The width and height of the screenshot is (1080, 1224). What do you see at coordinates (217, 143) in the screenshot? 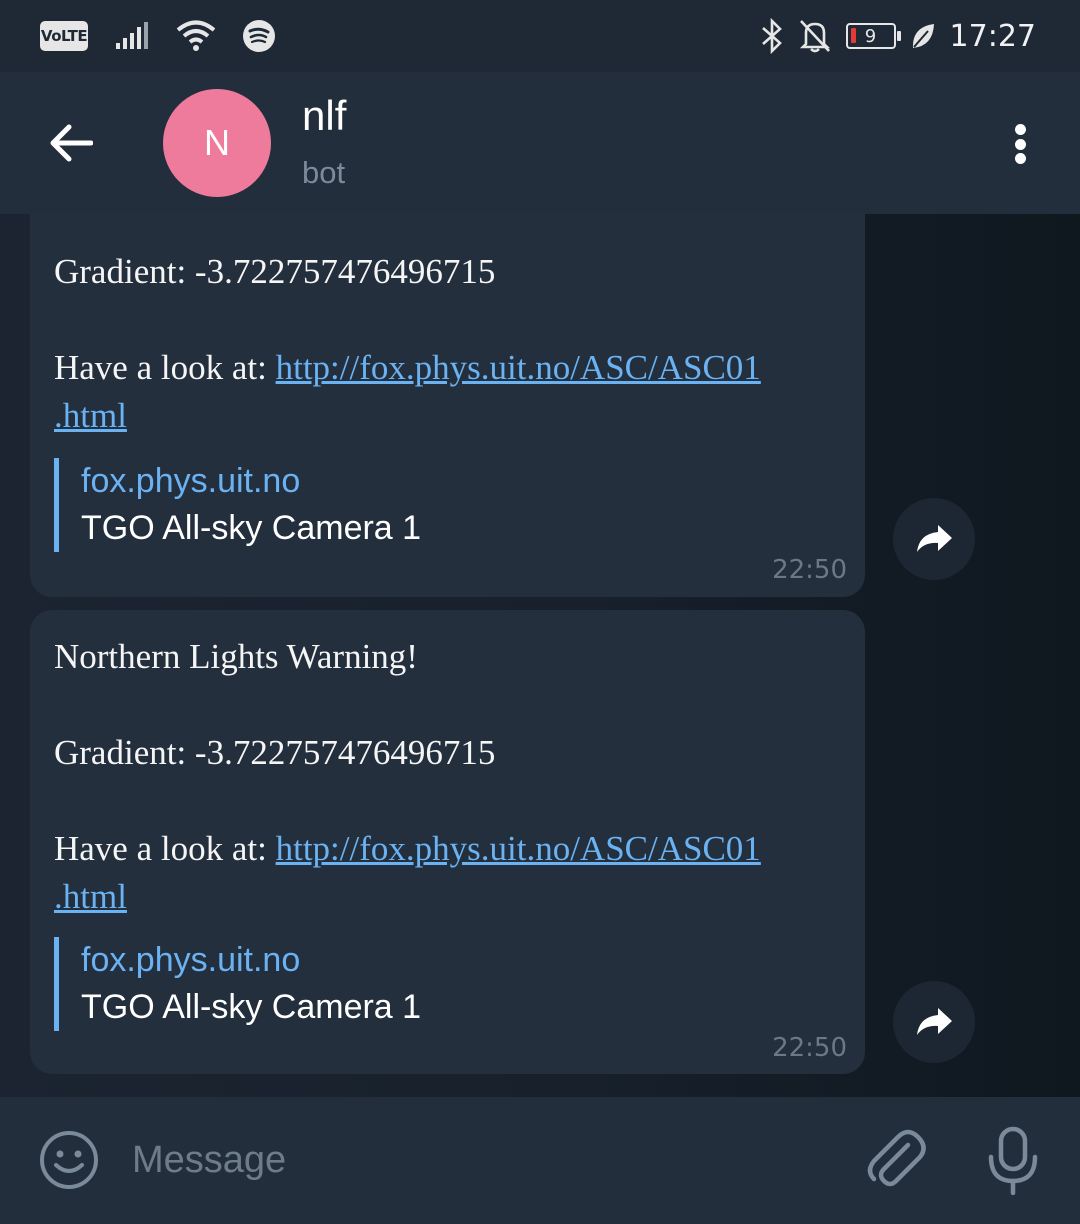
I see `avatar: N` at bounding box center [217, 143].